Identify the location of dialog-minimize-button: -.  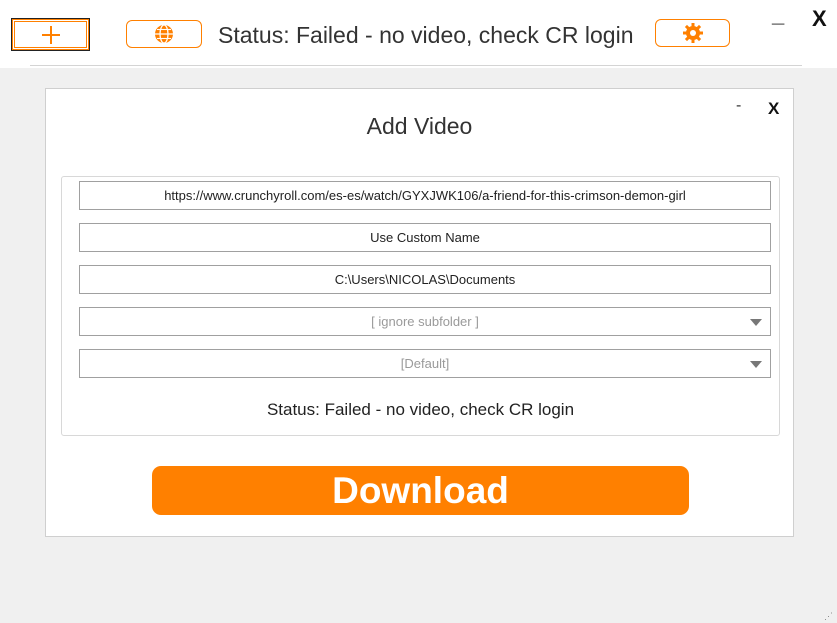
(738, 106).